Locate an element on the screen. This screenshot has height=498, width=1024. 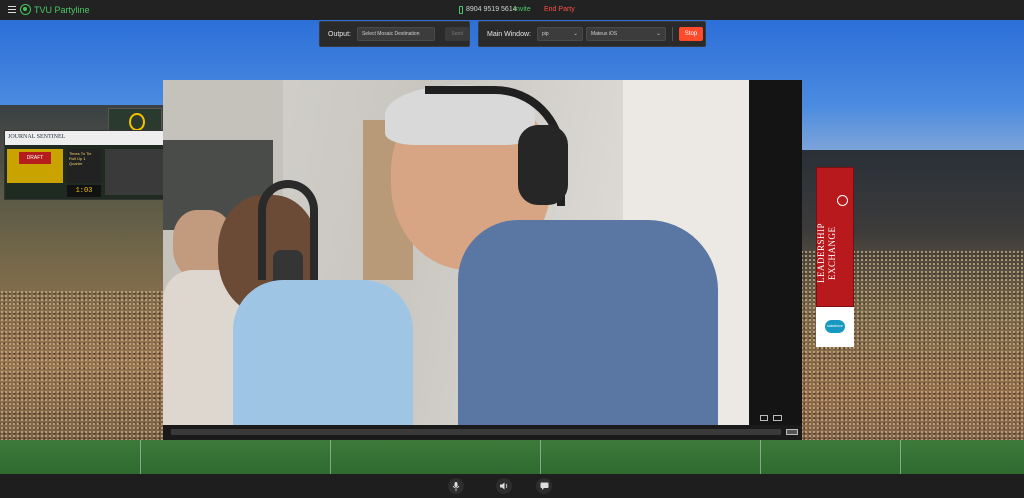
mosaic-destination-placeholder: Select Mosaic Destination is located at coordinates (390, 34).